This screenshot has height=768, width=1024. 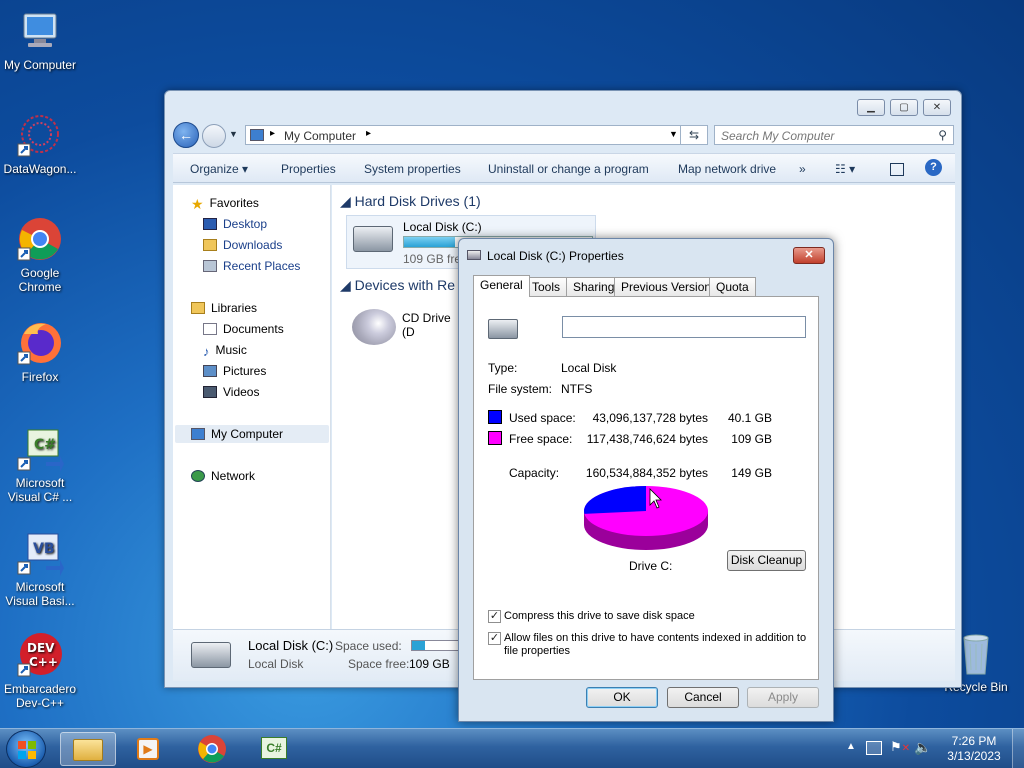 I want to click on clock: 7:26 PM 3/13/2023, so click(x=974, y=749).